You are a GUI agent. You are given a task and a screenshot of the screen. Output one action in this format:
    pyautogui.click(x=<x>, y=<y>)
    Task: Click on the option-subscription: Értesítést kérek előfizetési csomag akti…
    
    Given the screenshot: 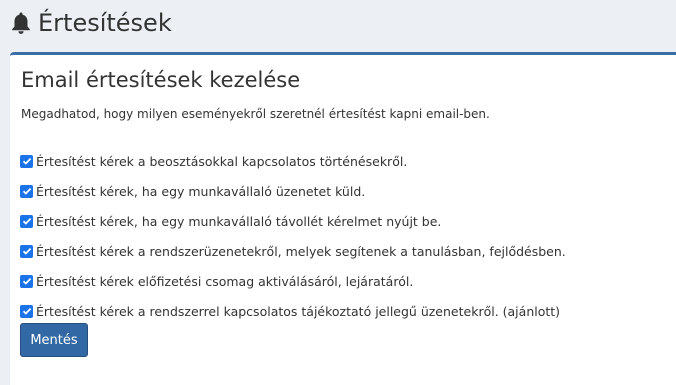 What is the action you would take?
    pyautogui.click(x=293, y=281)
    